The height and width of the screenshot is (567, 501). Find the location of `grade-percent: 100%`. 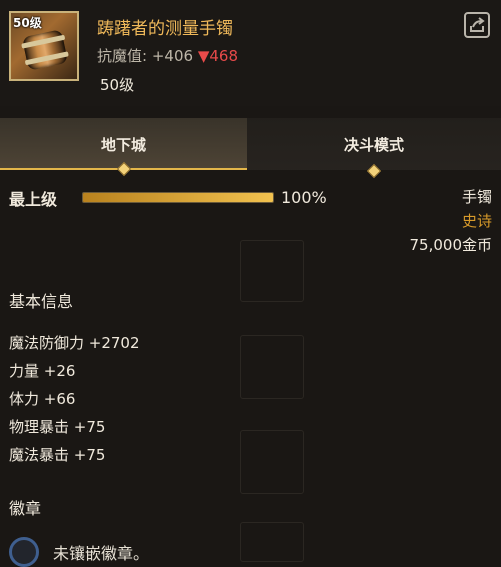

grade-percent: 100% is located at coordinates (304, 197).